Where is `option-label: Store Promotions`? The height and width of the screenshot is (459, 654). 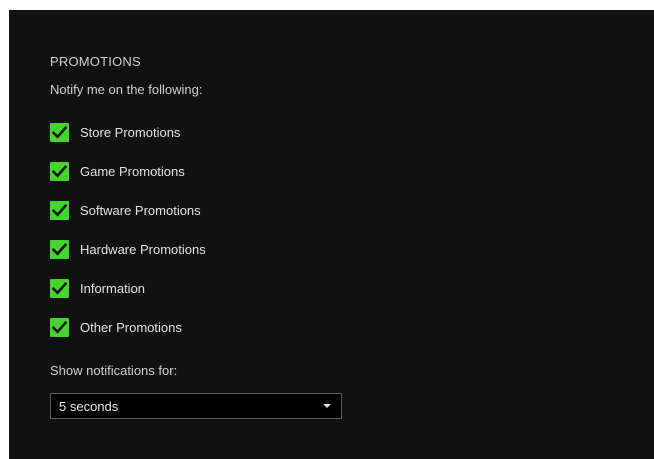
option-label: Store Promotions is located at coordinates (130, 132).